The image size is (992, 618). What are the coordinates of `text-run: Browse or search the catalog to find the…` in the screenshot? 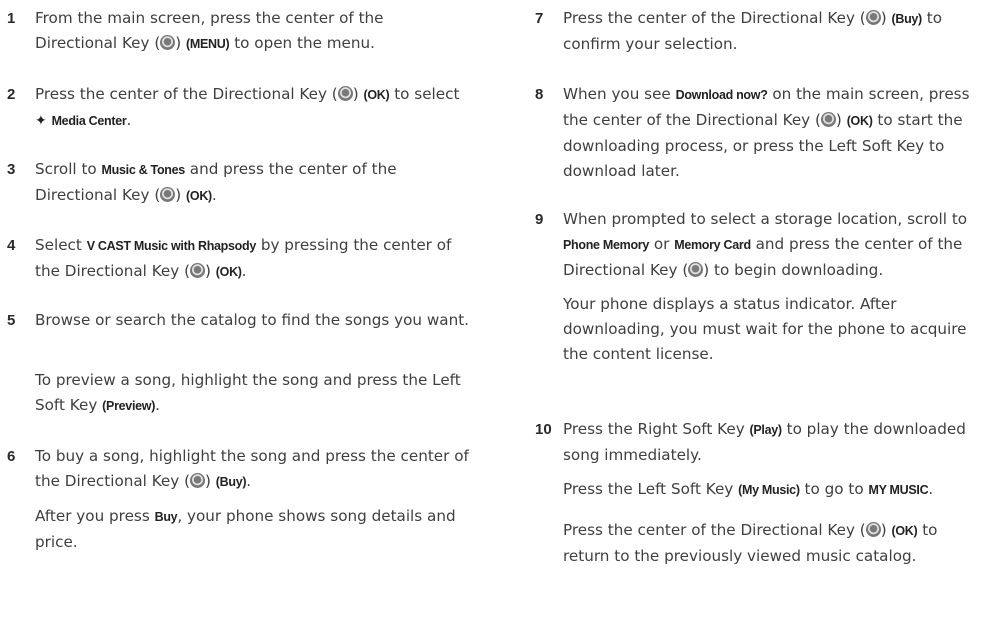 It's located at (252, 320).